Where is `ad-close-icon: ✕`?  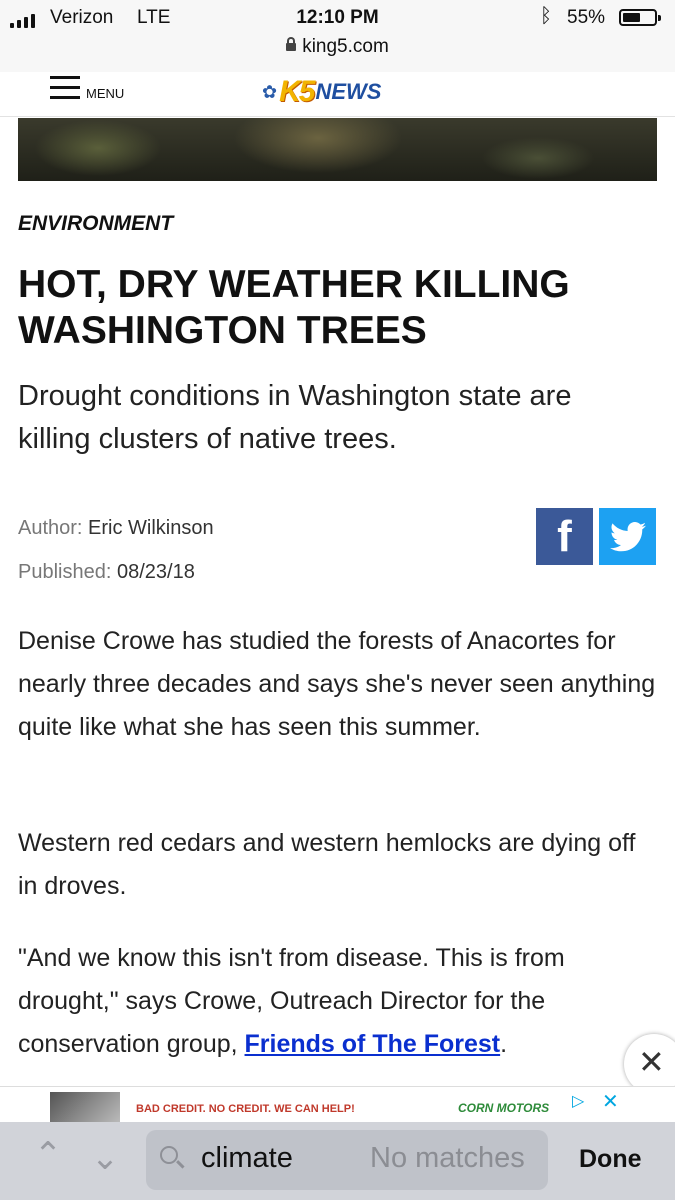 ad-close-icon: ✕ is located at coordinates (610, 1102).